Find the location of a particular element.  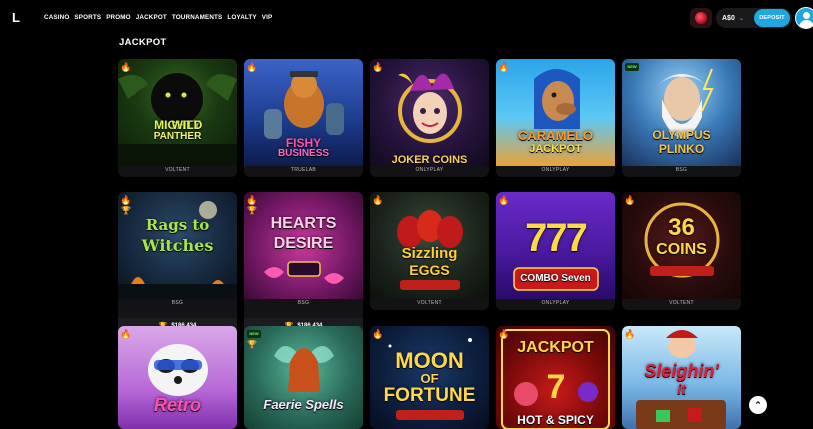

bonus-gem-button is located at coordinates (701, 18).